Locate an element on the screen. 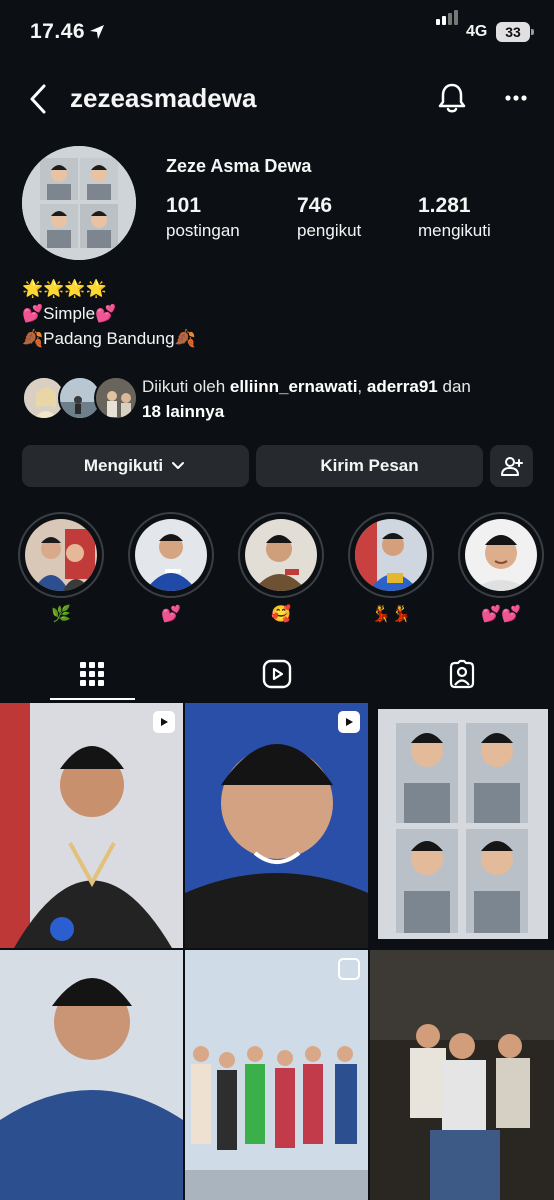  story-highlight: 💕 is located at coordinates (171, 568).